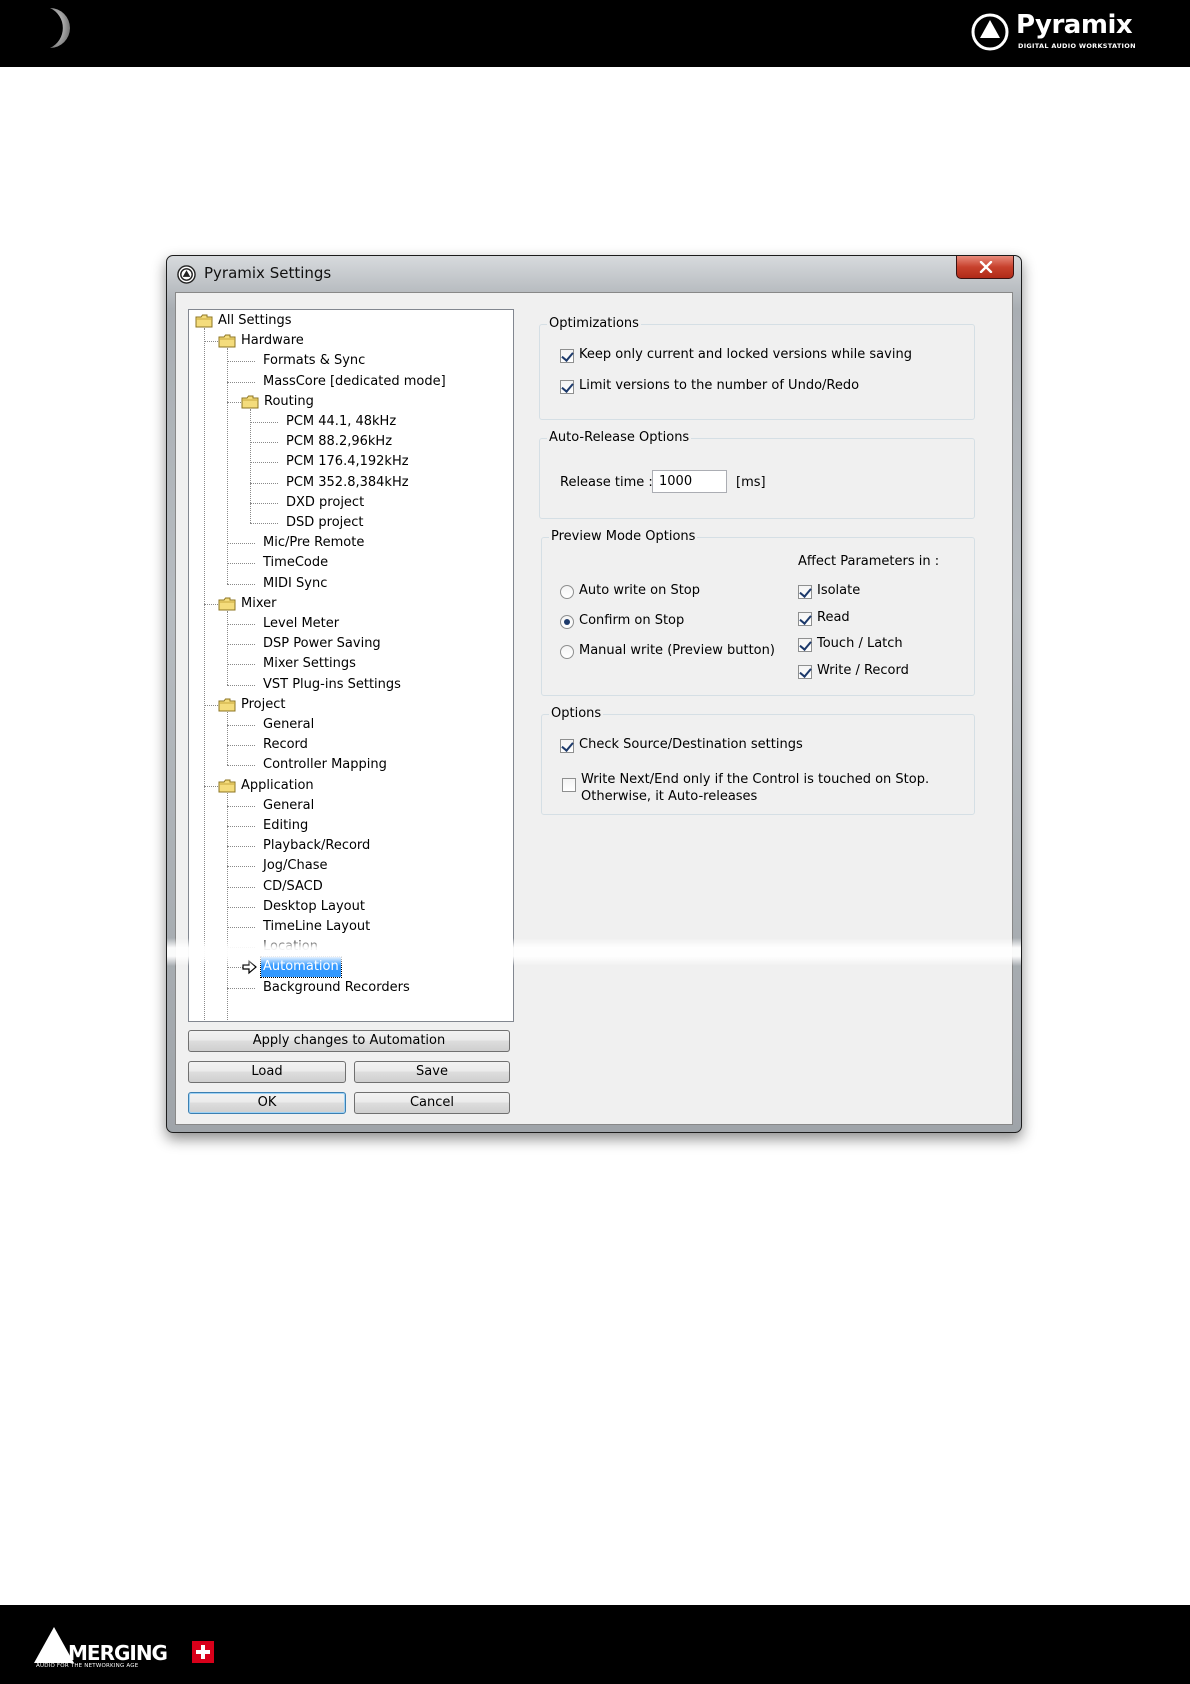 The image size is (1190, 1684). Describe the element at coordinates (339, 442) in the screenshot. I see `tree-item-label: PCM 88.2,96kHz` at that location.